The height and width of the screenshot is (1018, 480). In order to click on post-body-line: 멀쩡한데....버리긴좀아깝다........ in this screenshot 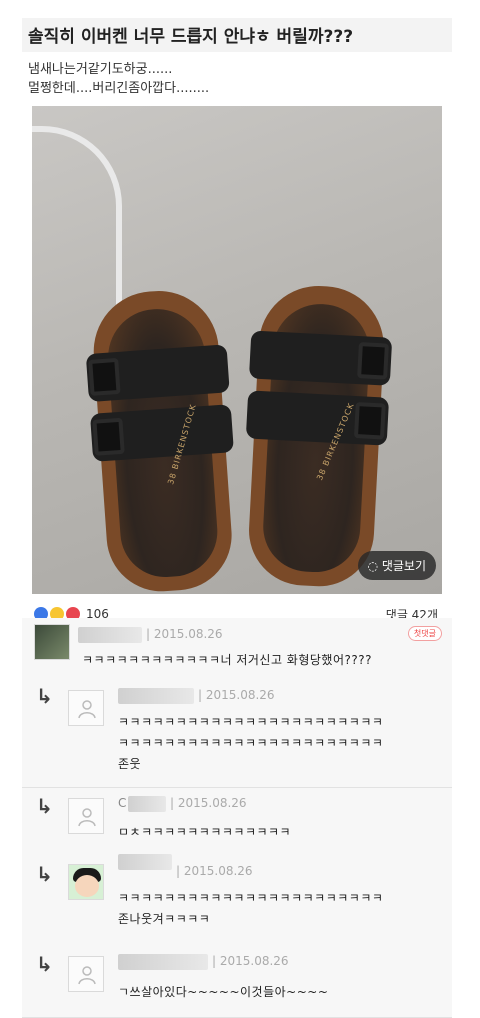, I will do `click(119, 88)`.